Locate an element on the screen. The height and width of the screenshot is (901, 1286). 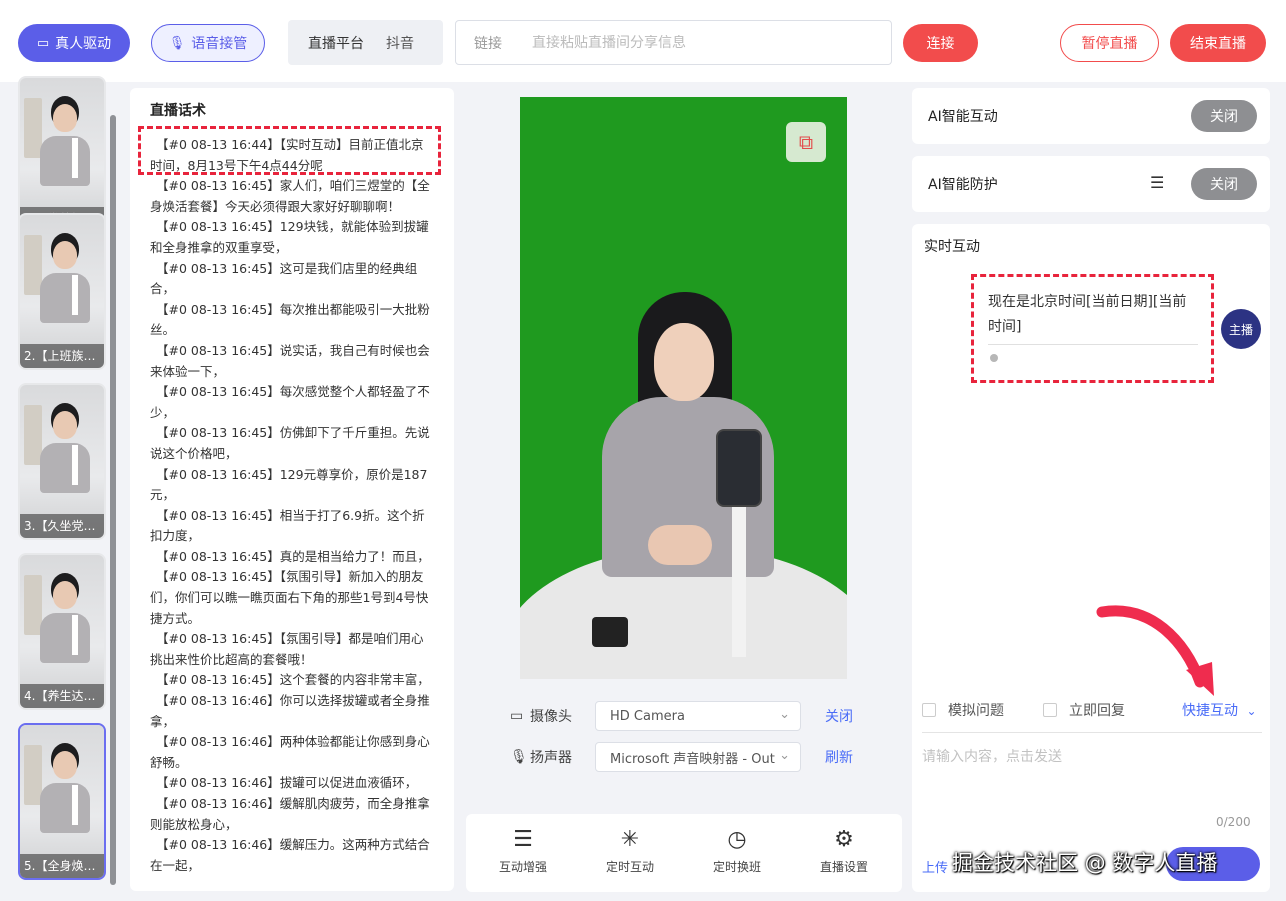
speaker-refresh-link: 刷新 is located at coordinates (839, 757).